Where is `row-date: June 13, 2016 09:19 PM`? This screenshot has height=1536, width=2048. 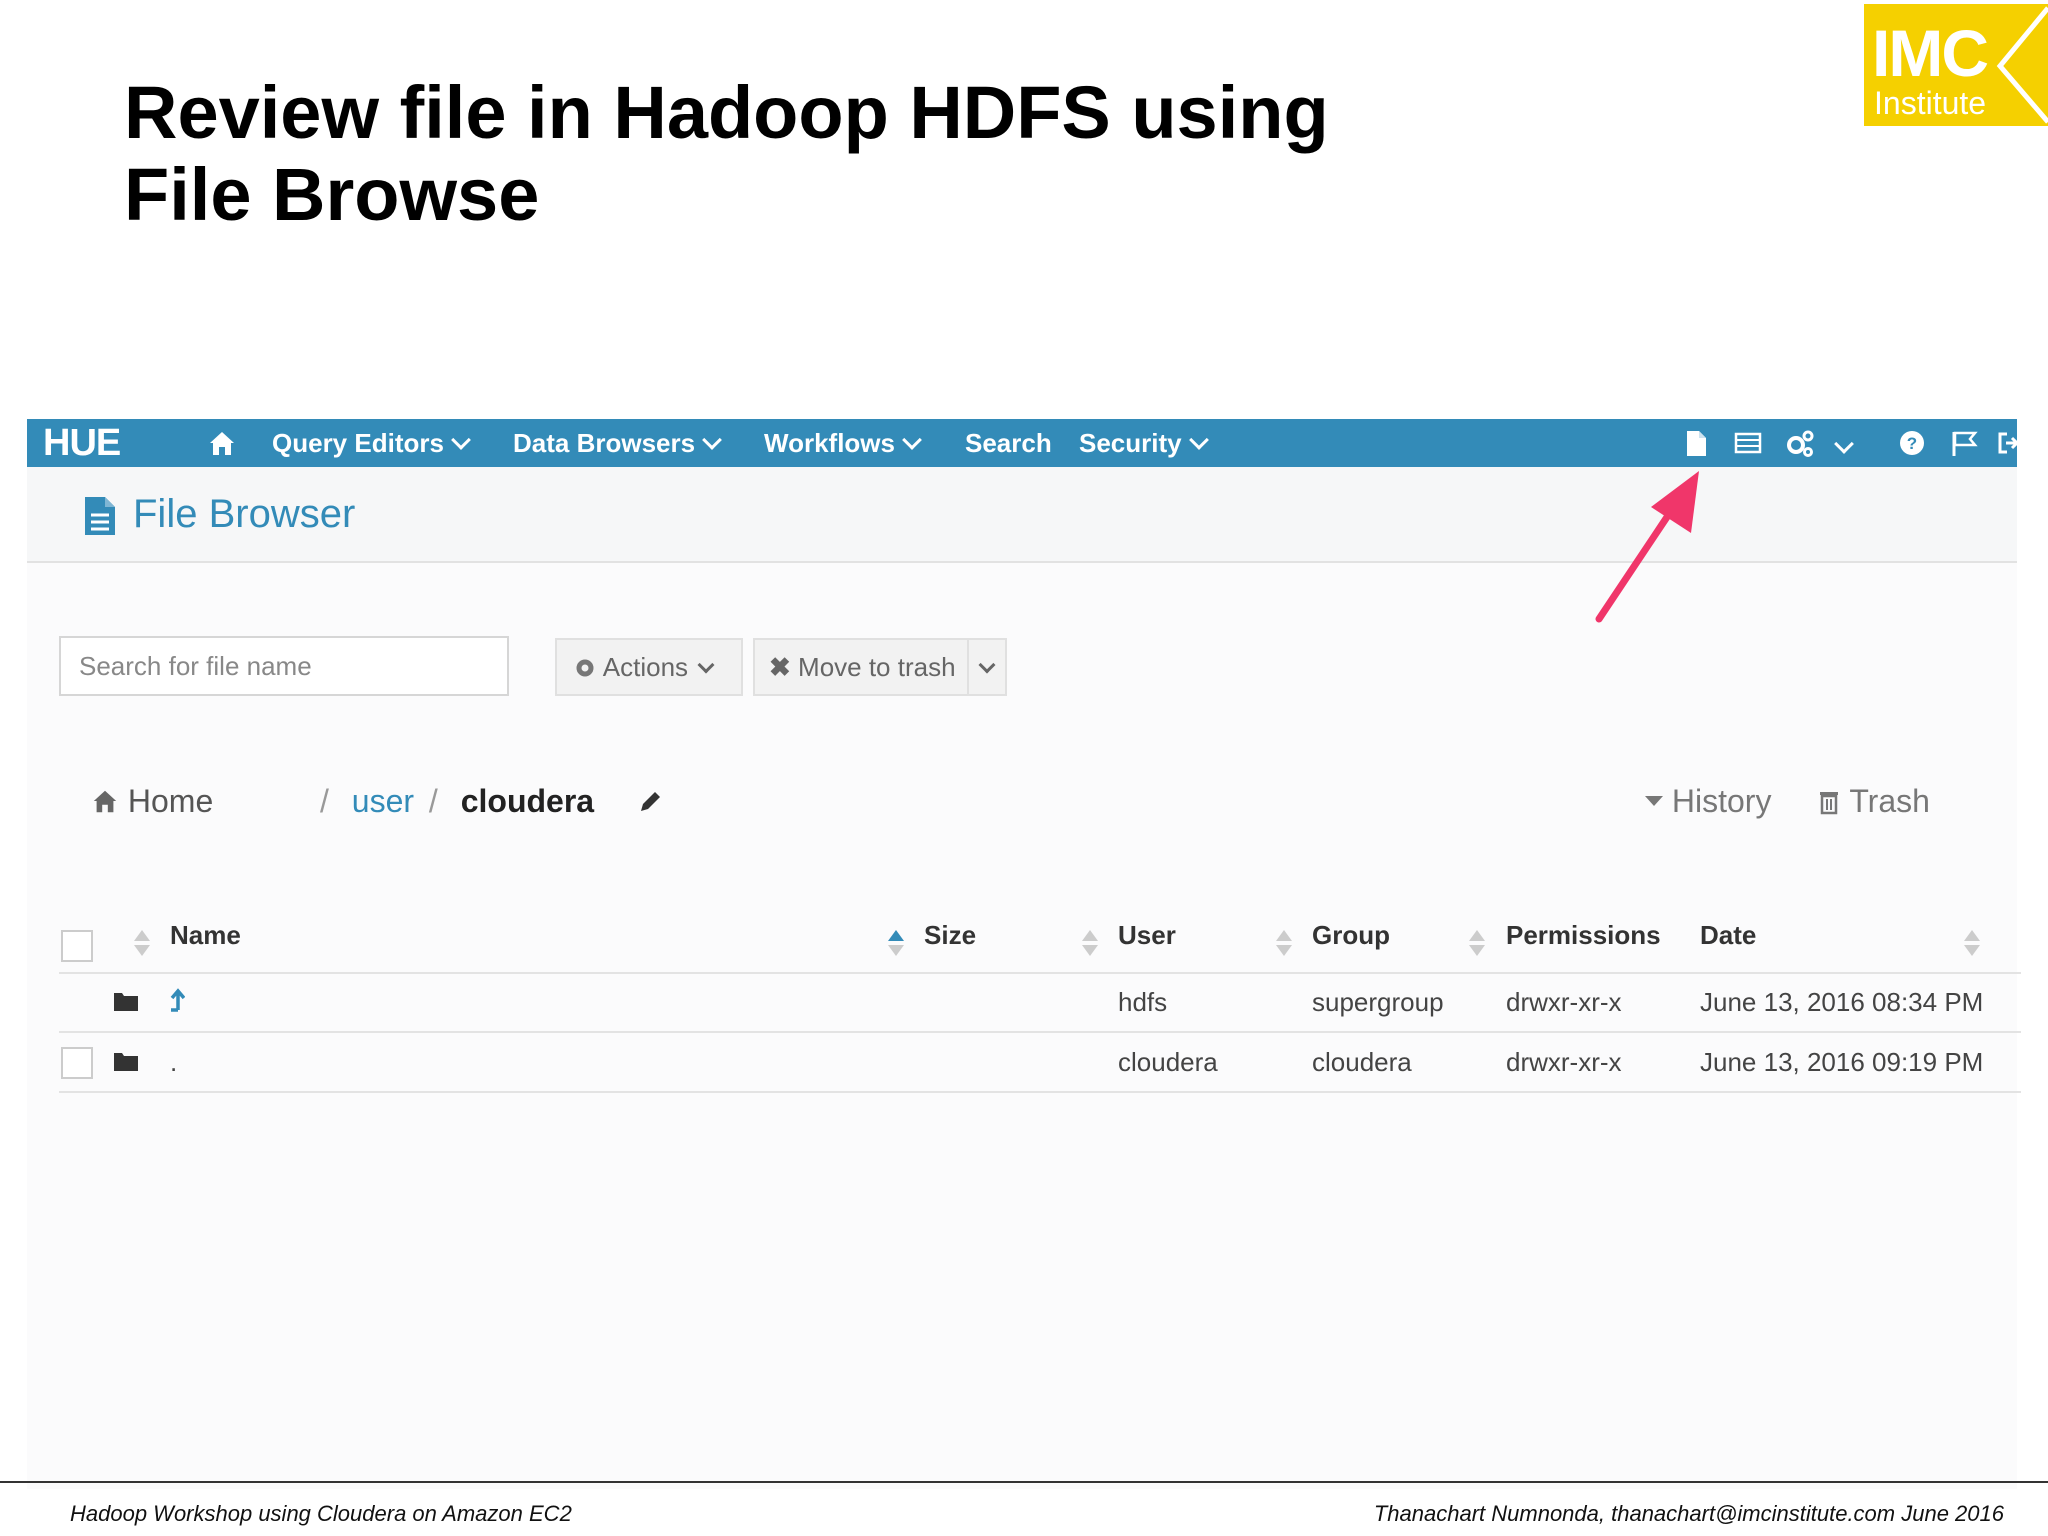
row-date: June 13, 2016 09:19 PM is located at coordinates (1842, 1062).